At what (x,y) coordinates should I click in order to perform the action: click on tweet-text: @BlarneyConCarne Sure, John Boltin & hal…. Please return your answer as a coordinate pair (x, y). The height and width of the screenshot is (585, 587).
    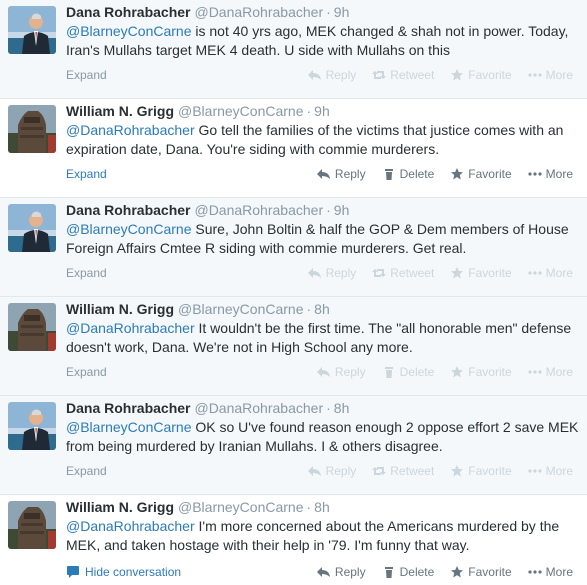
    Looking at the image, I should click on (322, 239).